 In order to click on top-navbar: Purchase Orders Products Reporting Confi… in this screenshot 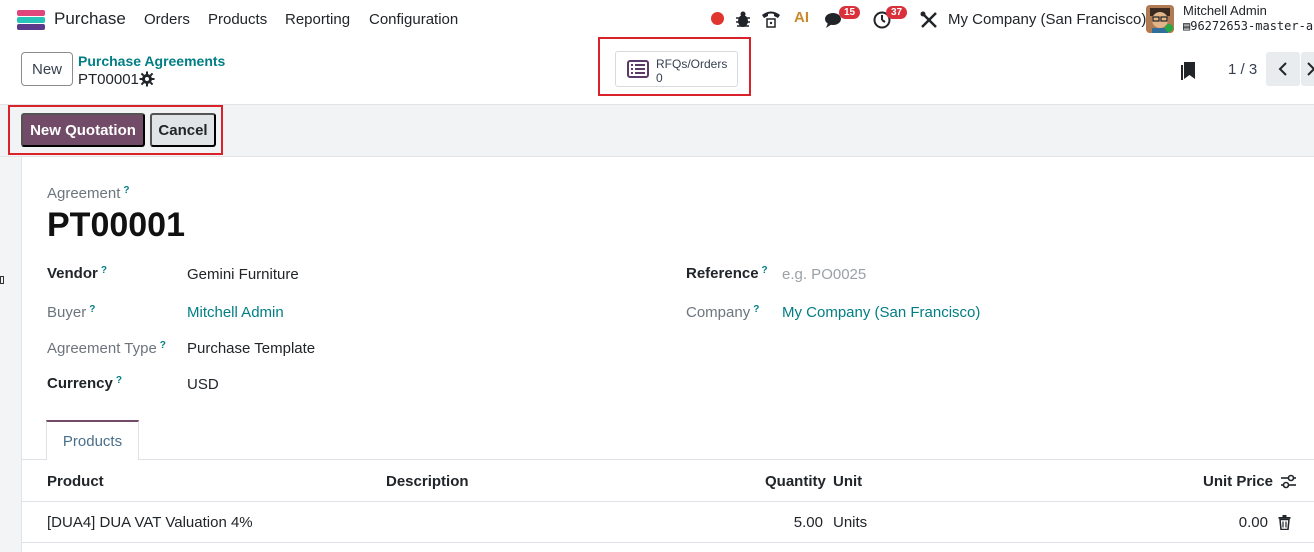, I will do `click(657, 20)`.